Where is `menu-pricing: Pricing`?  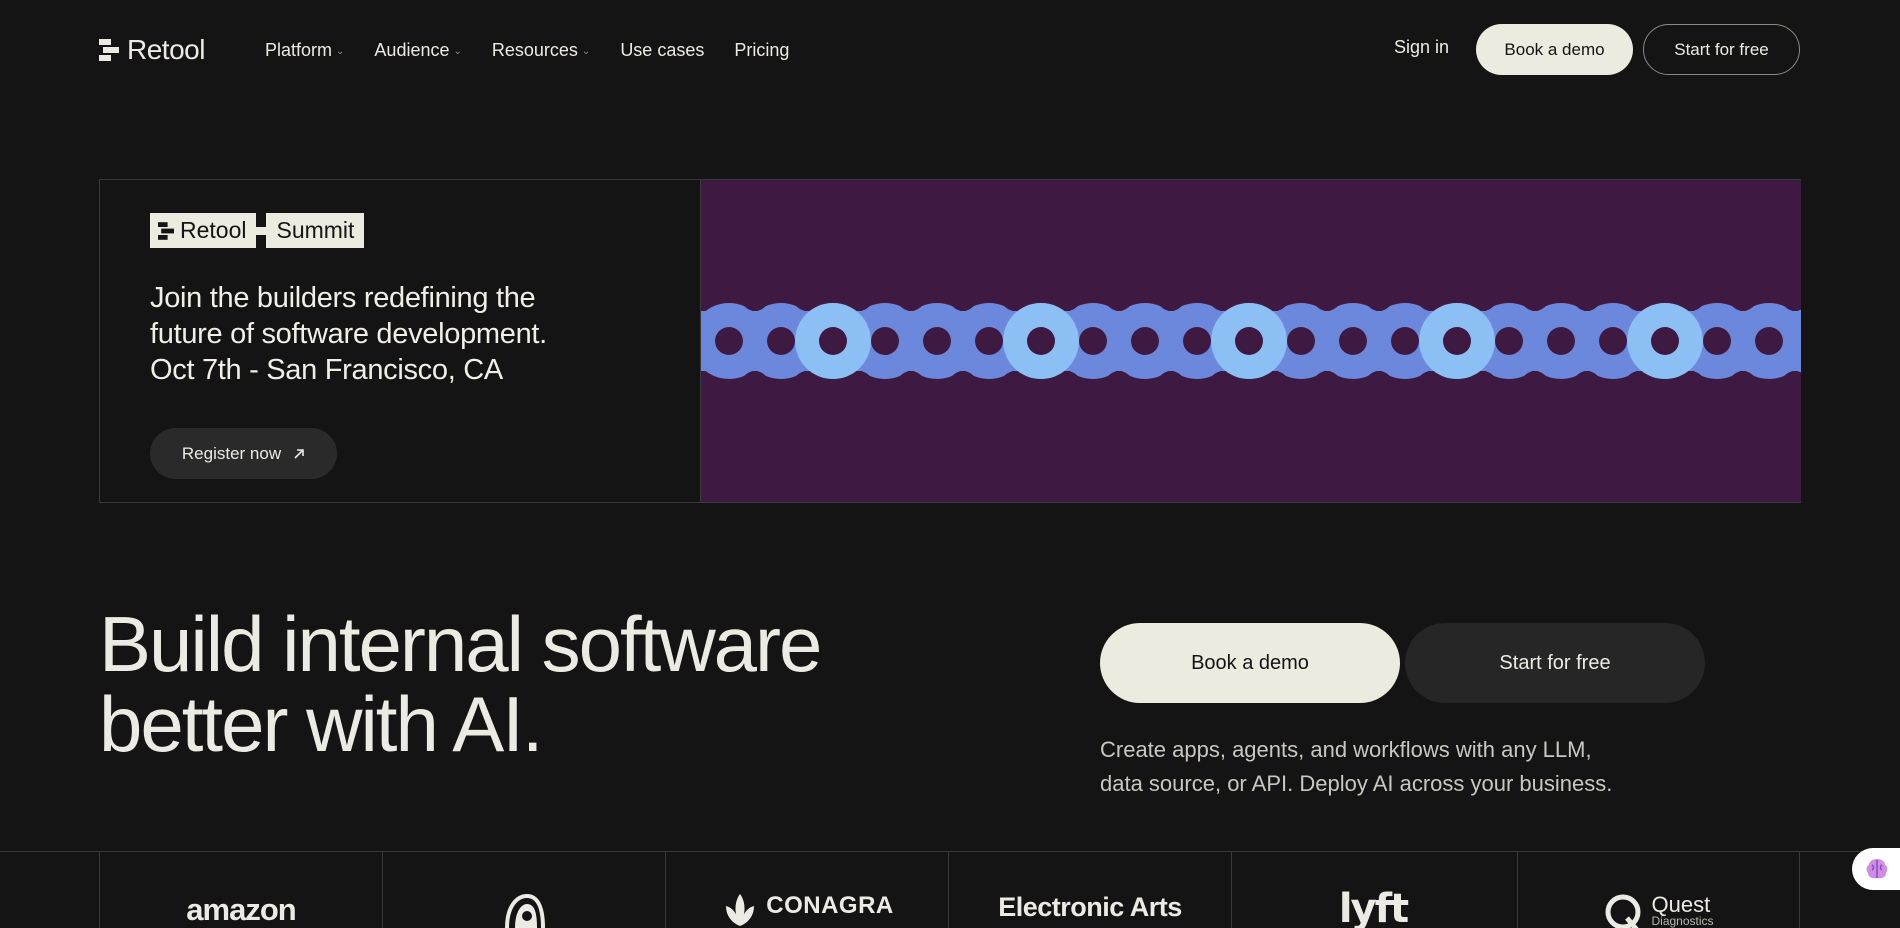 menu-pricing: Pricing is located at coordinates (761, 50).